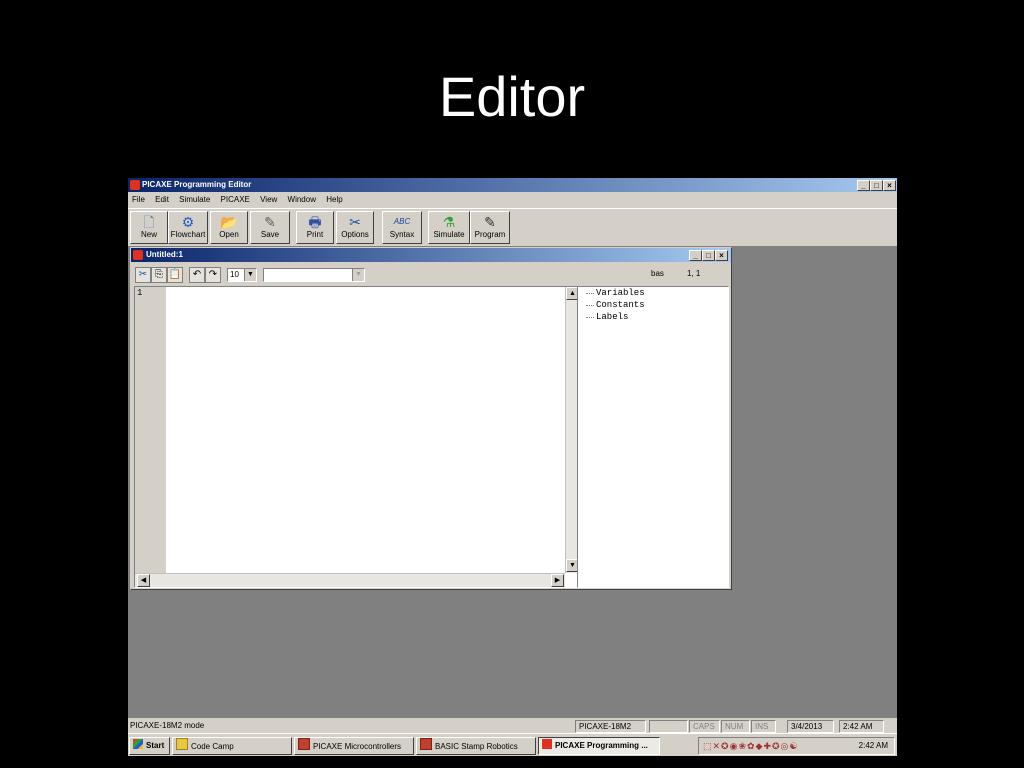 This screenshot has width=1024, height=768. I want to click on tree-item-variables: Variables, so click(653, 293).